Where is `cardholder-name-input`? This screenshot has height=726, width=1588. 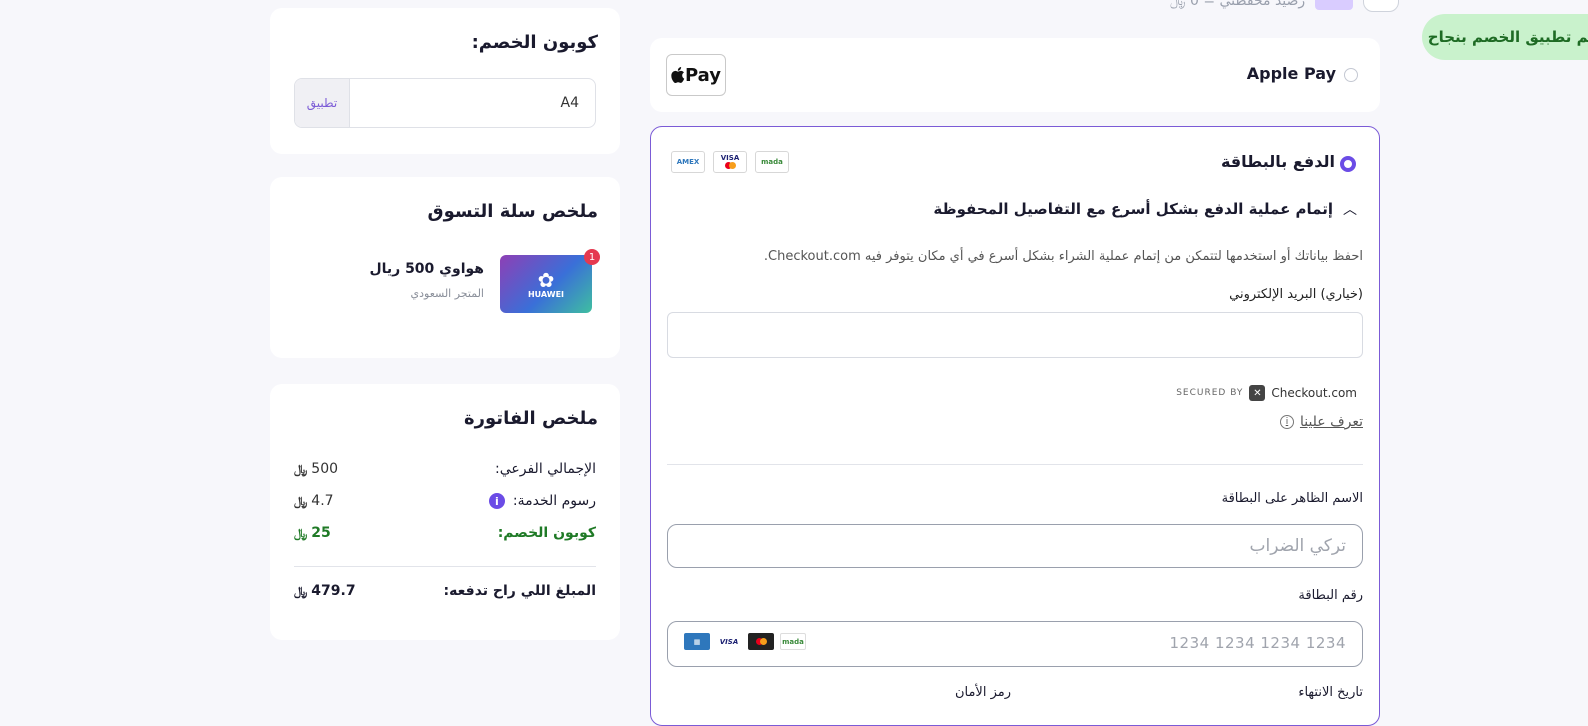
cardholder-name-input is located at coordinates (1015, 546).